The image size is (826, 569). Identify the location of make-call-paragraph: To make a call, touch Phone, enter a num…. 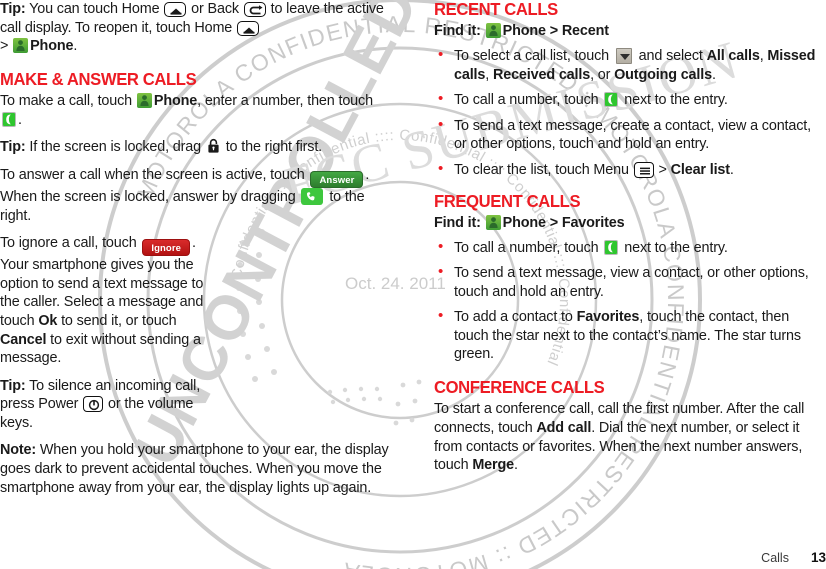
(195, 110).